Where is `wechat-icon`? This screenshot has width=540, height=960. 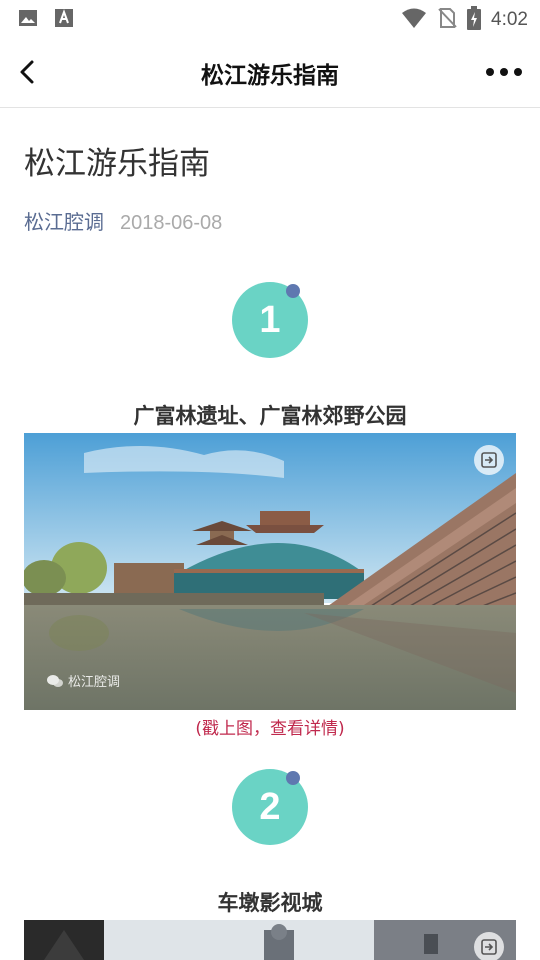
wechat-icon is located at coordinates (55, 681).